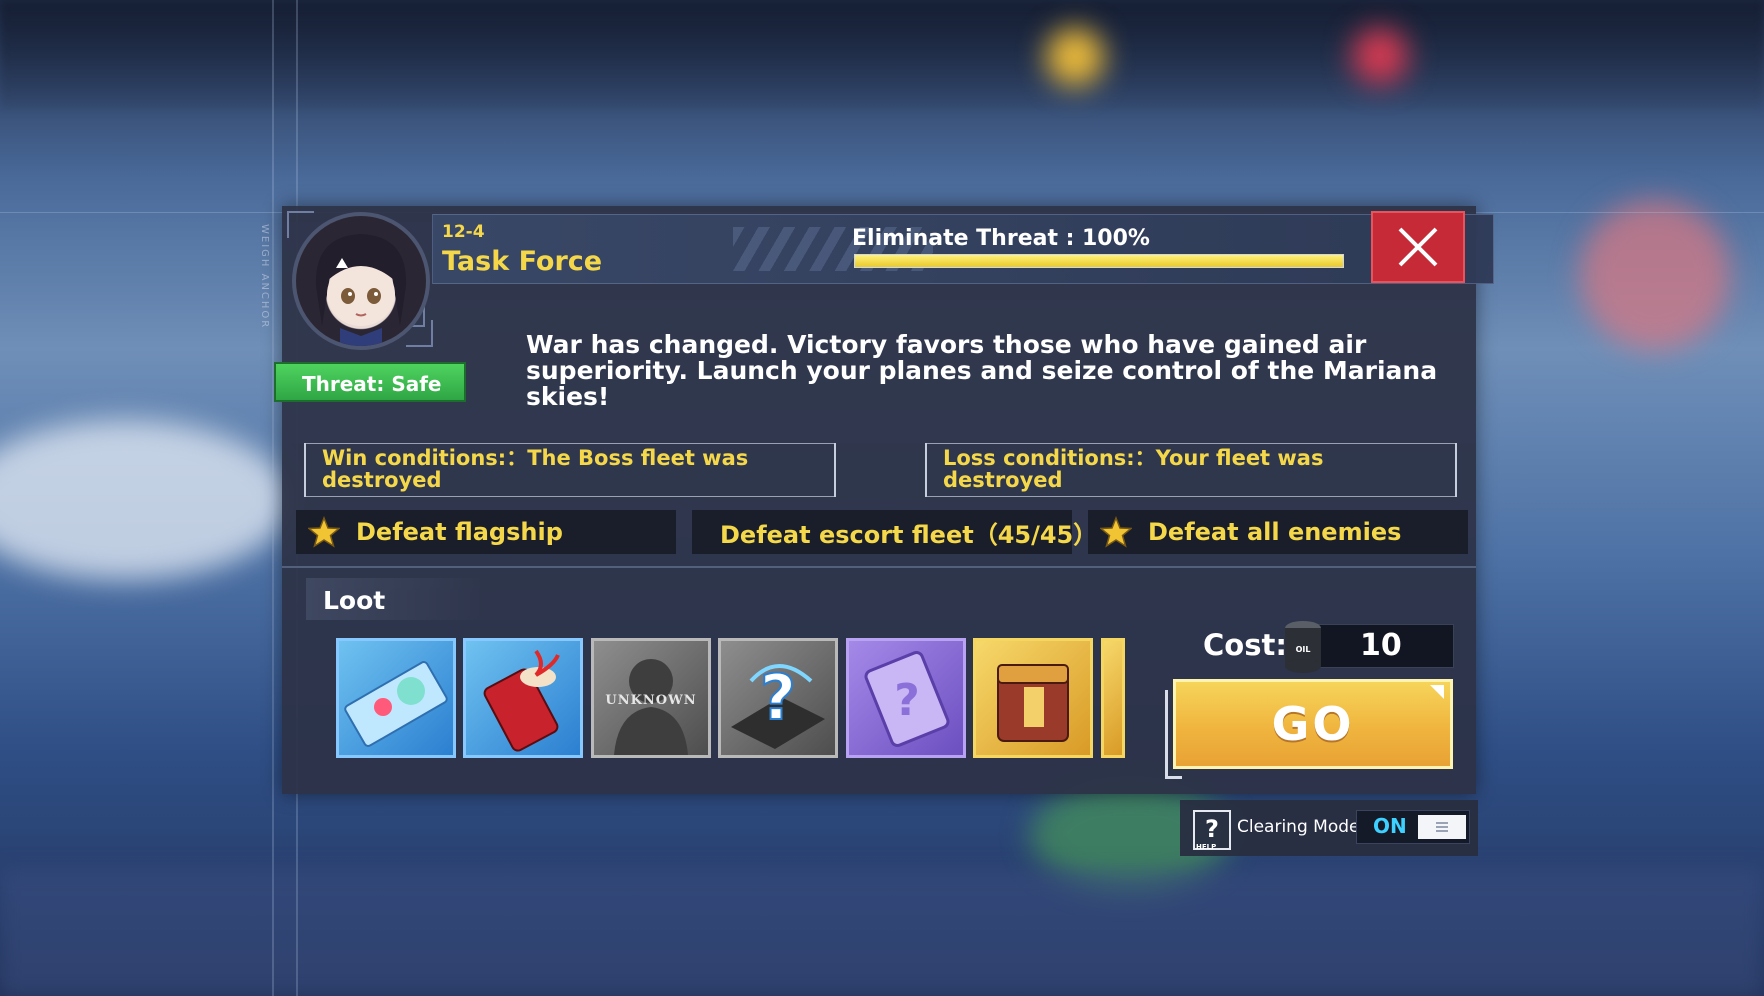  What do you see at coordinates (1381, 645) in the screenshot?
I see `cost-value: 10` at bounding box center [1381, 645].